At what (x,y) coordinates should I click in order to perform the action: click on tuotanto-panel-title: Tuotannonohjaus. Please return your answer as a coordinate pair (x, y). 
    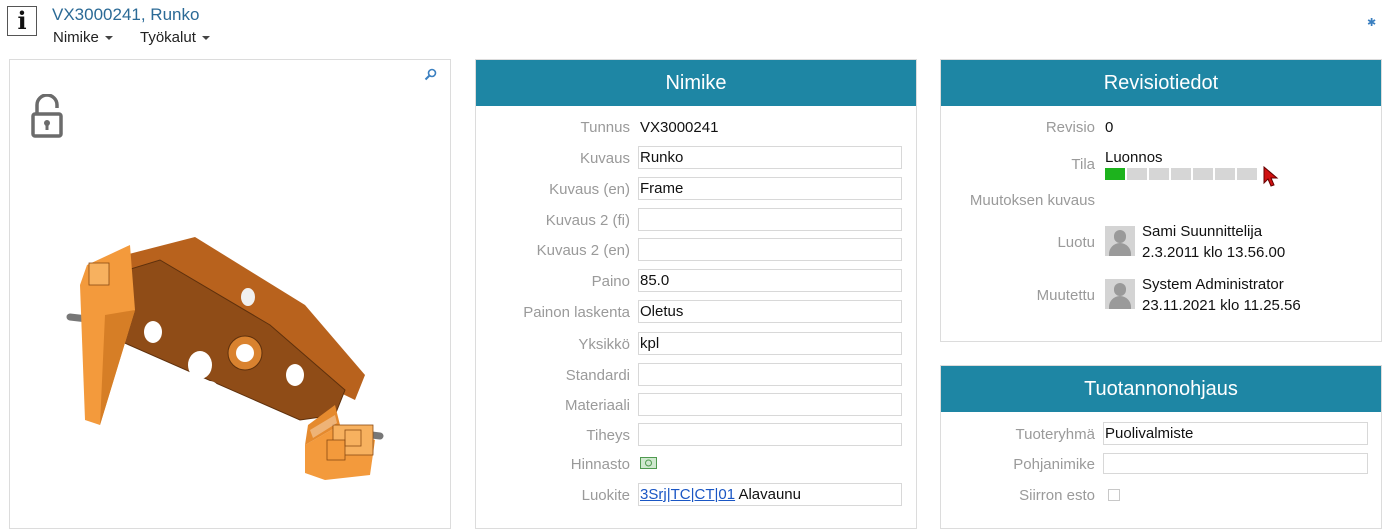
    Looking at the image, I should click on (1161, 389).